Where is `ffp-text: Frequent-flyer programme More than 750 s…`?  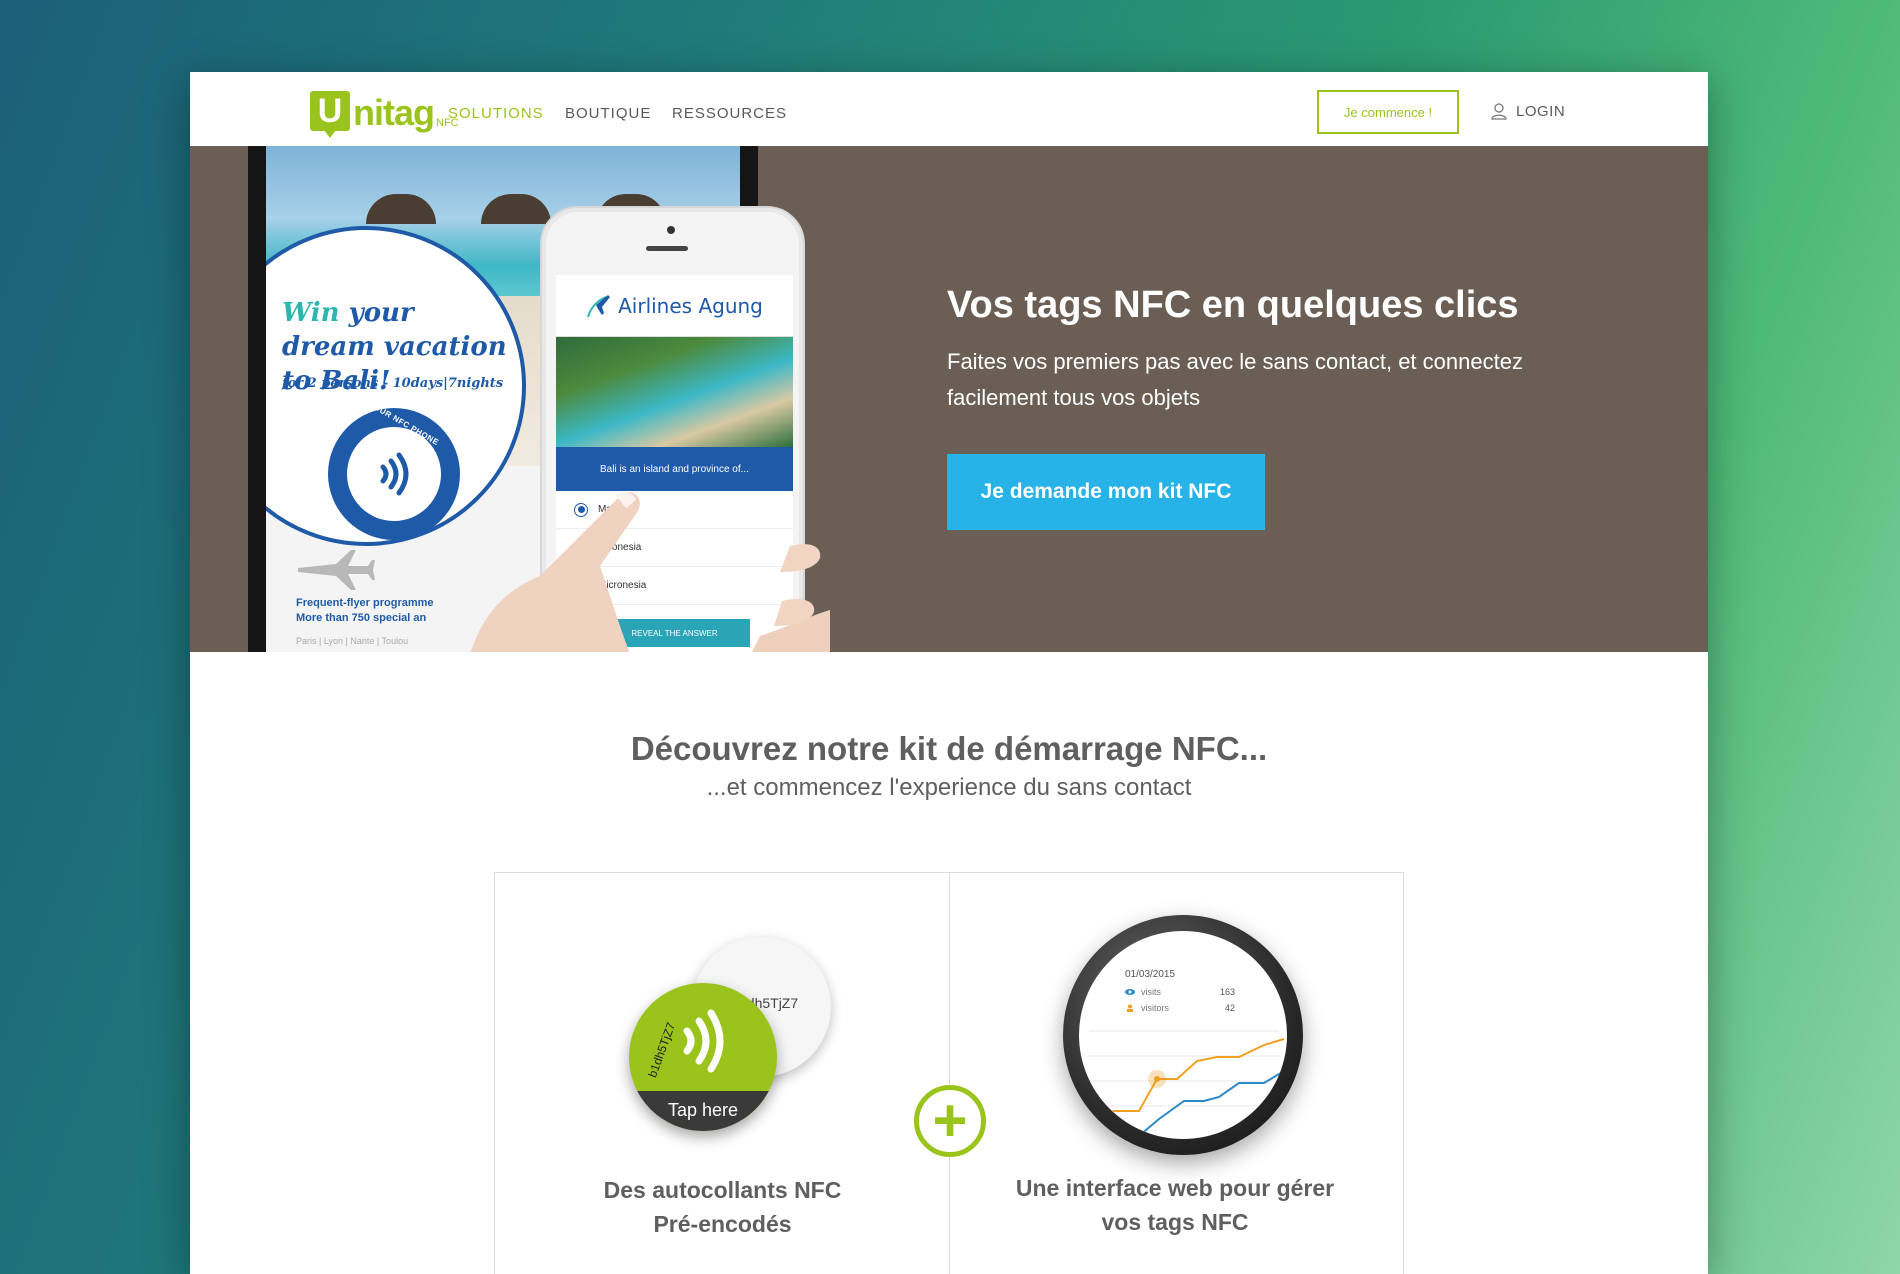 ffp-text: Frequent-flyer programme More than 750 s… is located at coordinates (365, 611).